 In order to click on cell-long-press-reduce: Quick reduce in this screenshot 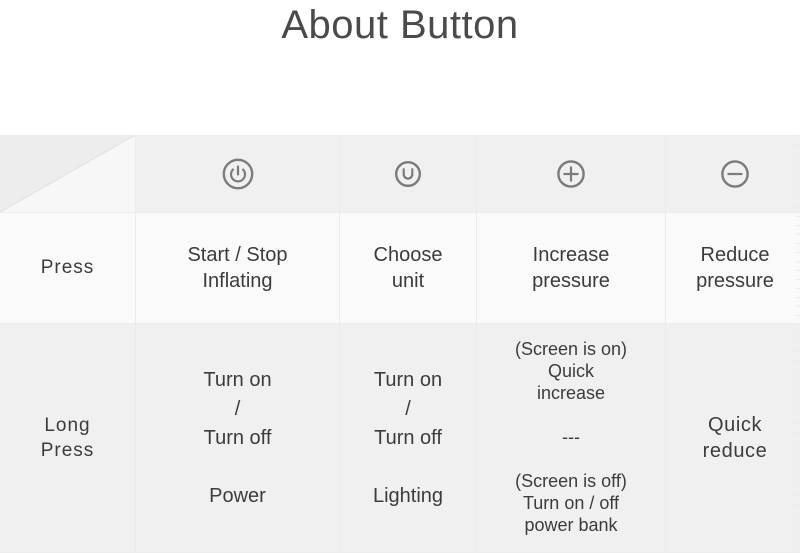, I will do `click(733, 438)`.